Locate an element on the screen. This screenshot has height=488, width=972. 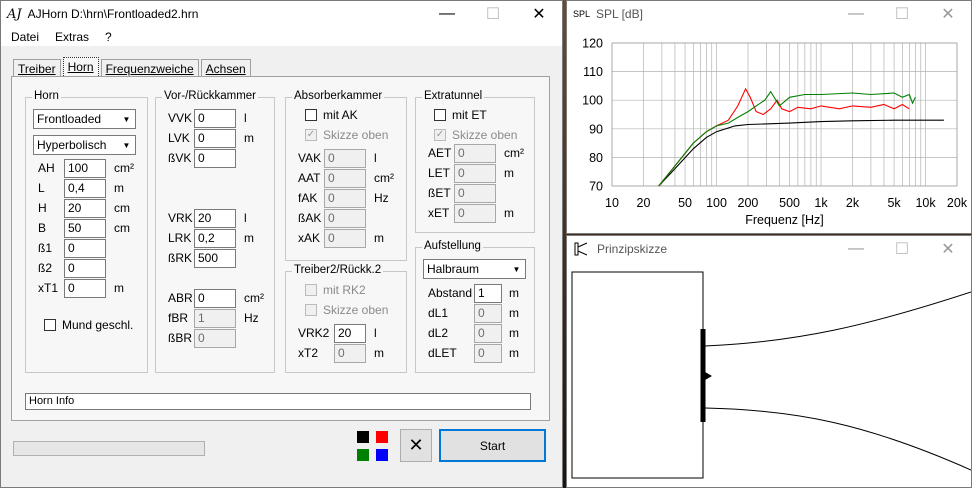
spl-titlebar: SPL SPL [dB] — ☐ ✕ is located at coordinates (769, 14).